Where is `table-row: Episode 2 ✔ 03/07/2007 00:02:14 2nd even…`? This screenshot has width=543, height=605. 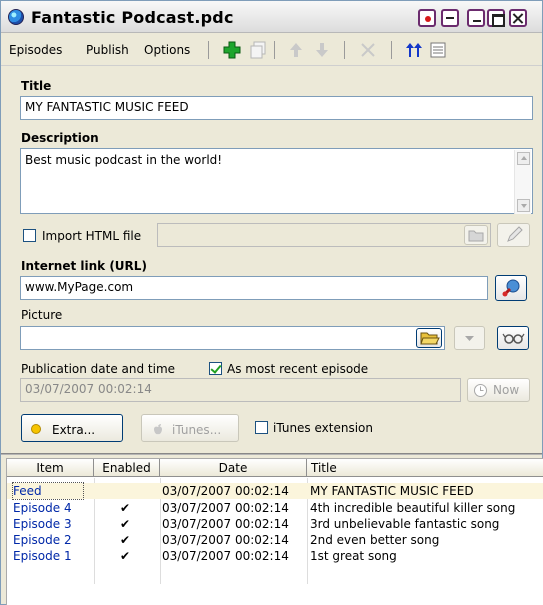
table-row: Episode 2 ✔ 03/07/2007 00:02:14 2nd even… is located at coordinates (275, 540).